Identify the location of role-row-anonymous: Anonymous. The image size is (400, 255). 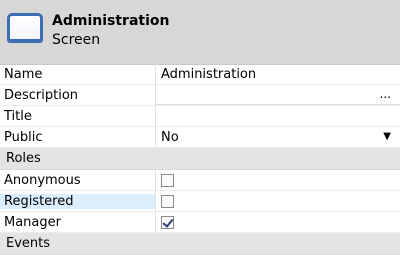
(200, 180).